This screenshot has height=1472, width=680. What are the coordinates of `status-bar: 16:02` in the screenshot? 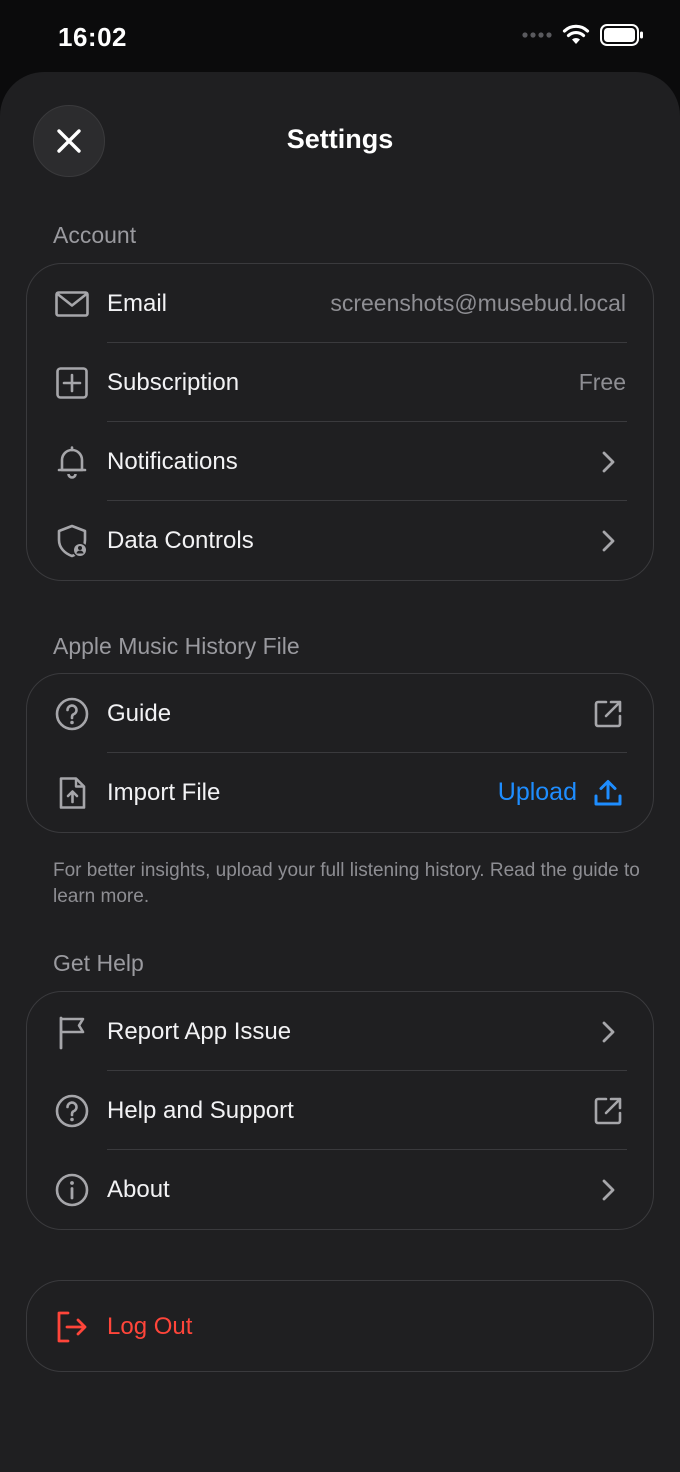 It's located at (340, 36).